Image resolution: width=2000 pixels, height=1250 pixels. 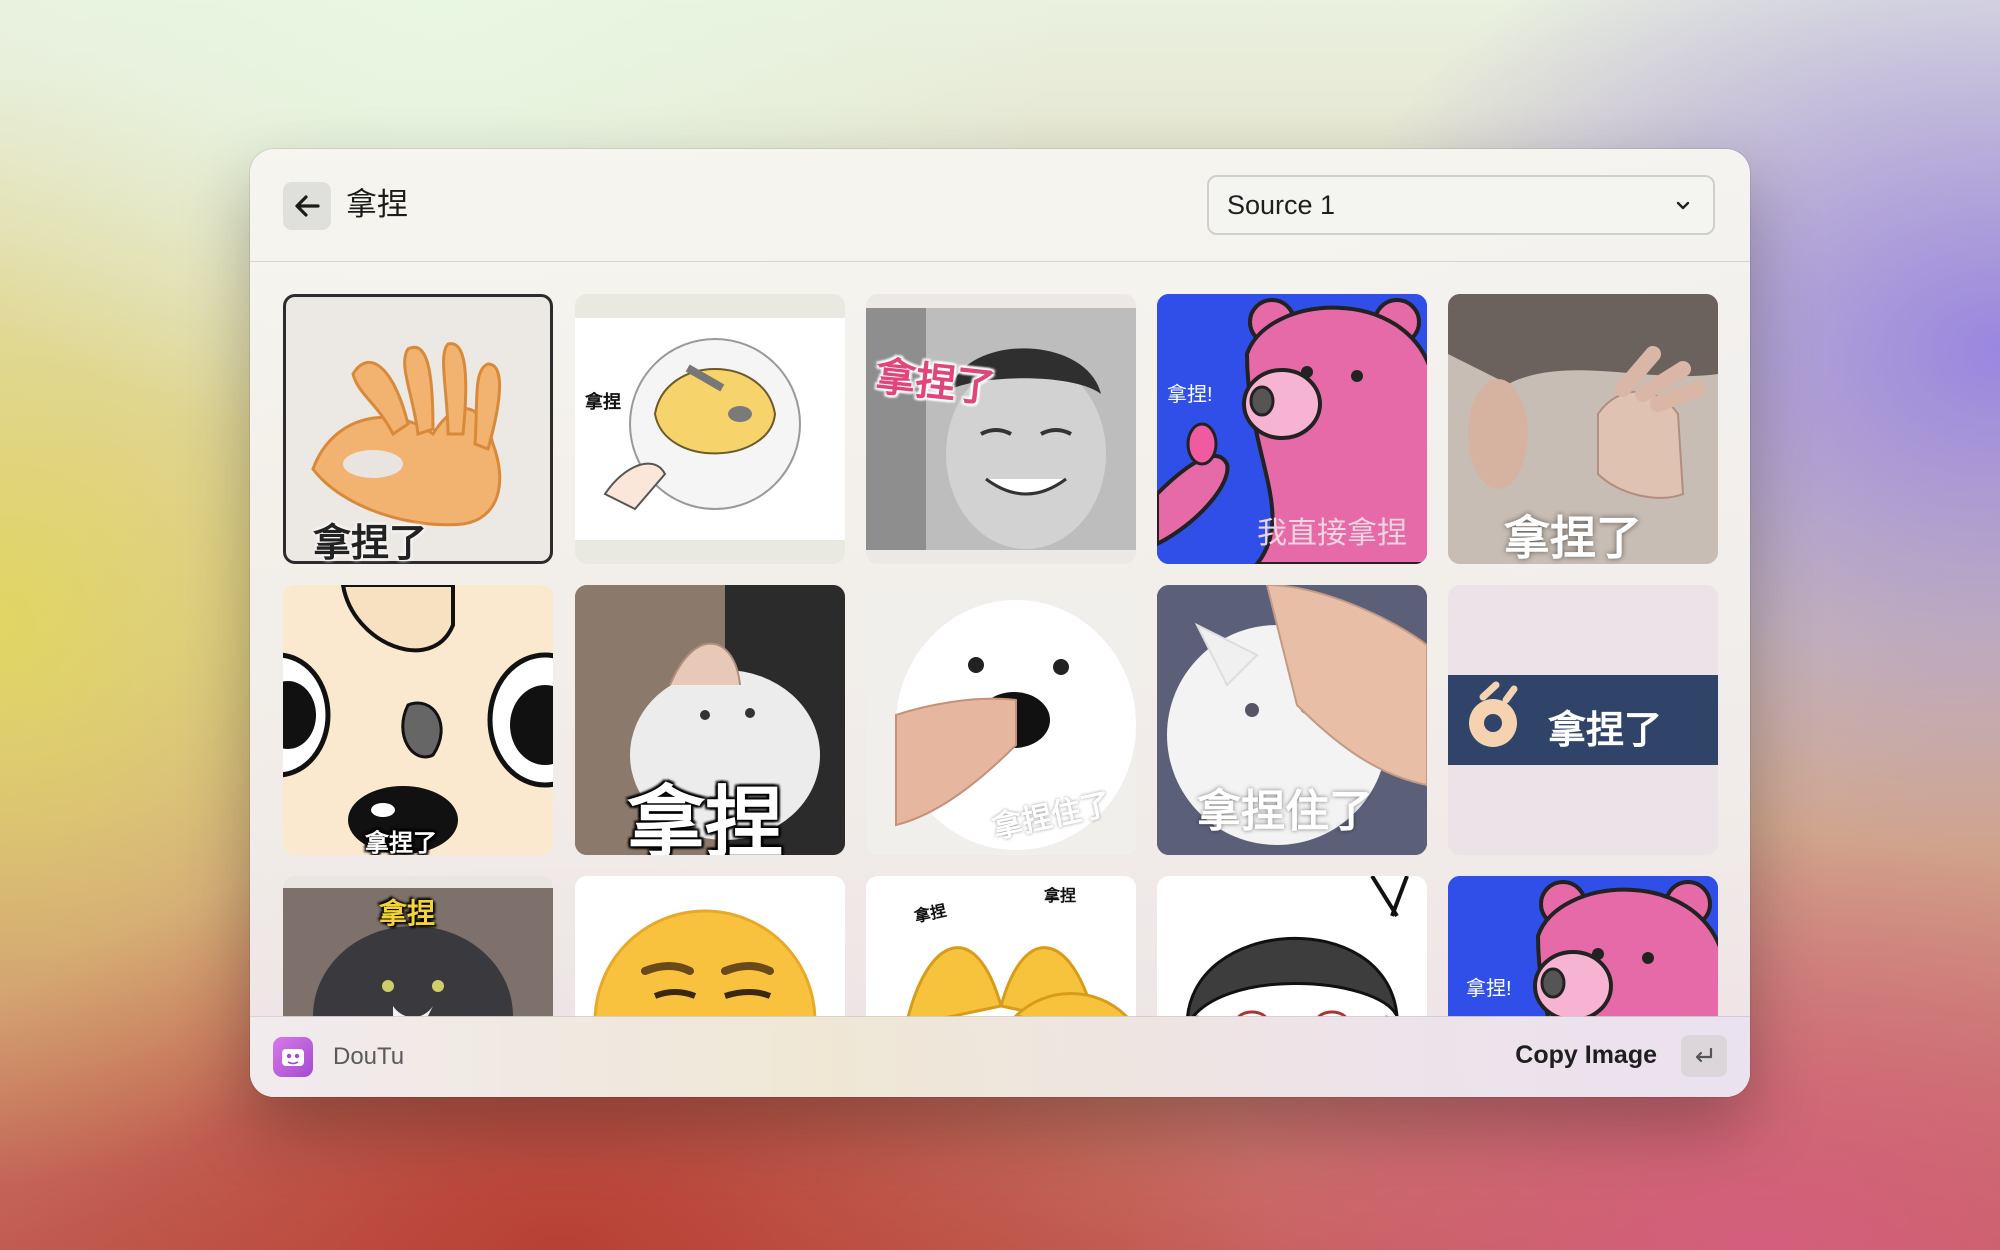 What do you see at coordinates (377, 204) in the screenshot?
I see `search-title: 拿捏` at bounding box center [377, 204].